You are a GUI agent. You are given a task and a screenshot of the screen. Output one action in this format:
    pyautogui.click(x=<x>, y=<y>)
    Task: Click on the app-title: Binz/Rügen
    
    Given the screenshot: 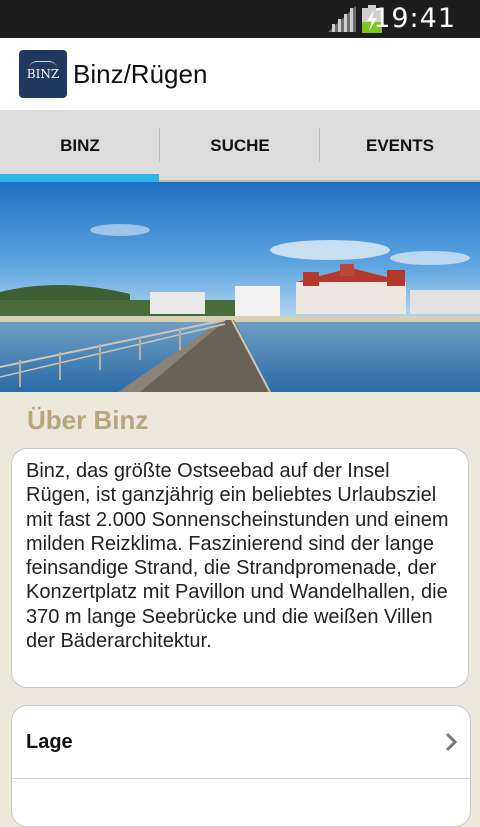 What is the action you would take?
    pyautogui.click(x=140, y=74)
    